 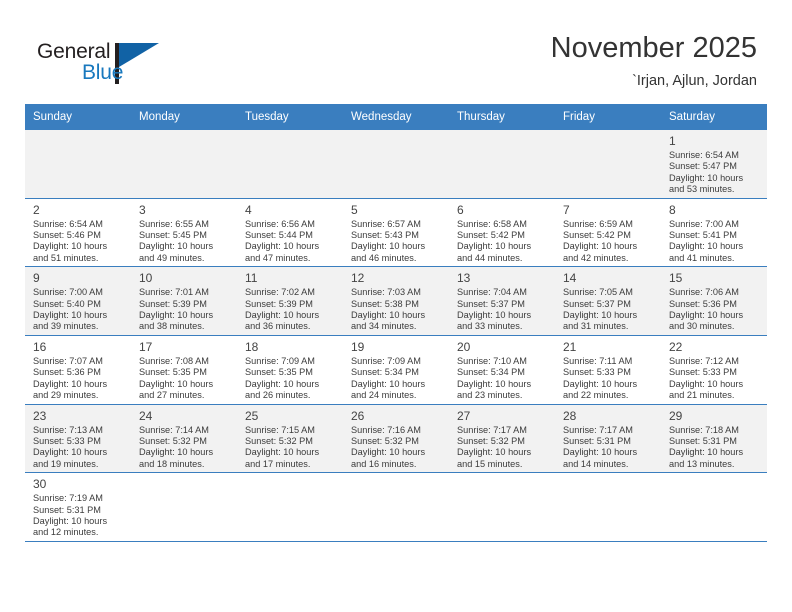 I want to click on general-blue-logo: General Blue, so click(x=102, y=66).